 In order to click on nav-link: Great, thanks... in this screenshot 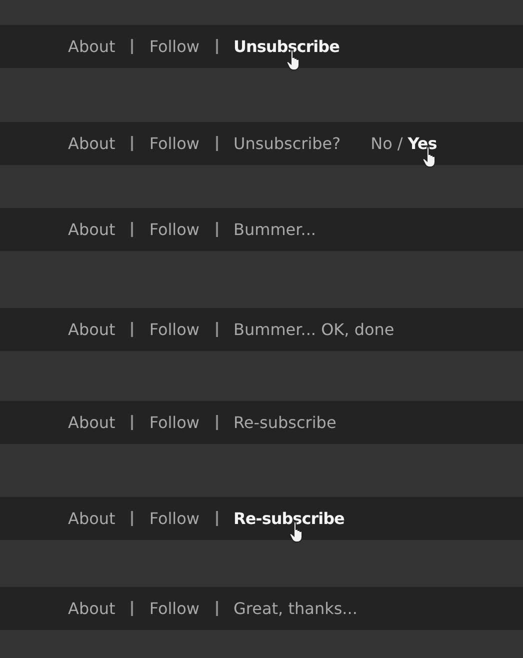, I will do `click(296, 608)`.